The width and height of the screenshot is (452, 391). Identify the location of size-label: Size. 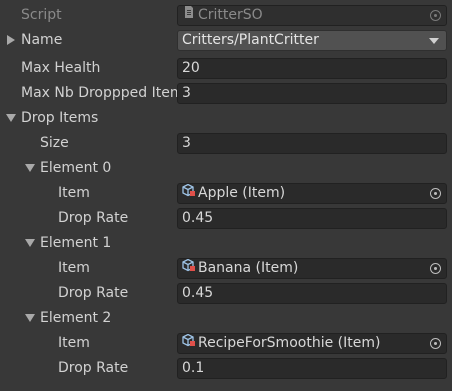
(54, 143).